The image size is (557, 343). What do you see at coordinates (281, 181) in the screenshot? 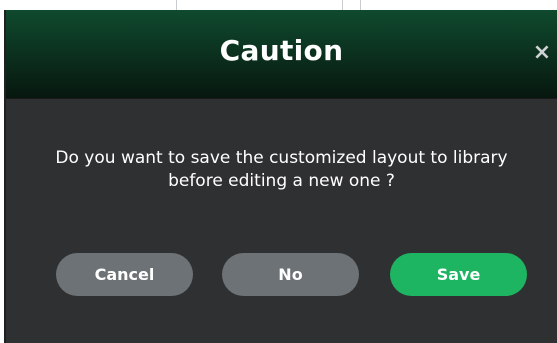
I see `dialog-message-line: before editing a new one ?` at bounding box center [281, 181].